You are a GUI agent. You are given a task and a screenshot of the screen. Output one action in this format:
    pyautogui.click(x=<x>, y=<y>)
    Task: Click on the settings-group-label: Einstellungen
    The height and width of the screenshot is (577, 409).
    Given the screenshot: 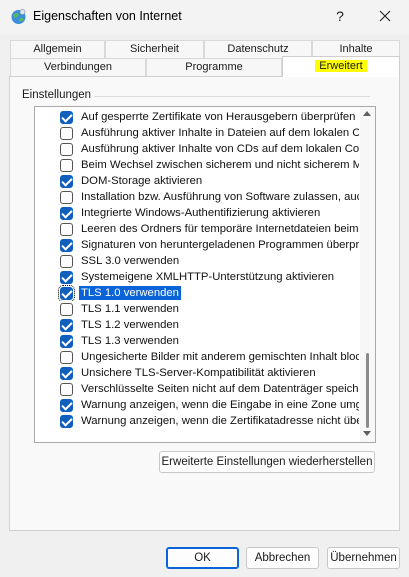 What is the action you would take?
    pyautogui.click(x=58, y=95)
    